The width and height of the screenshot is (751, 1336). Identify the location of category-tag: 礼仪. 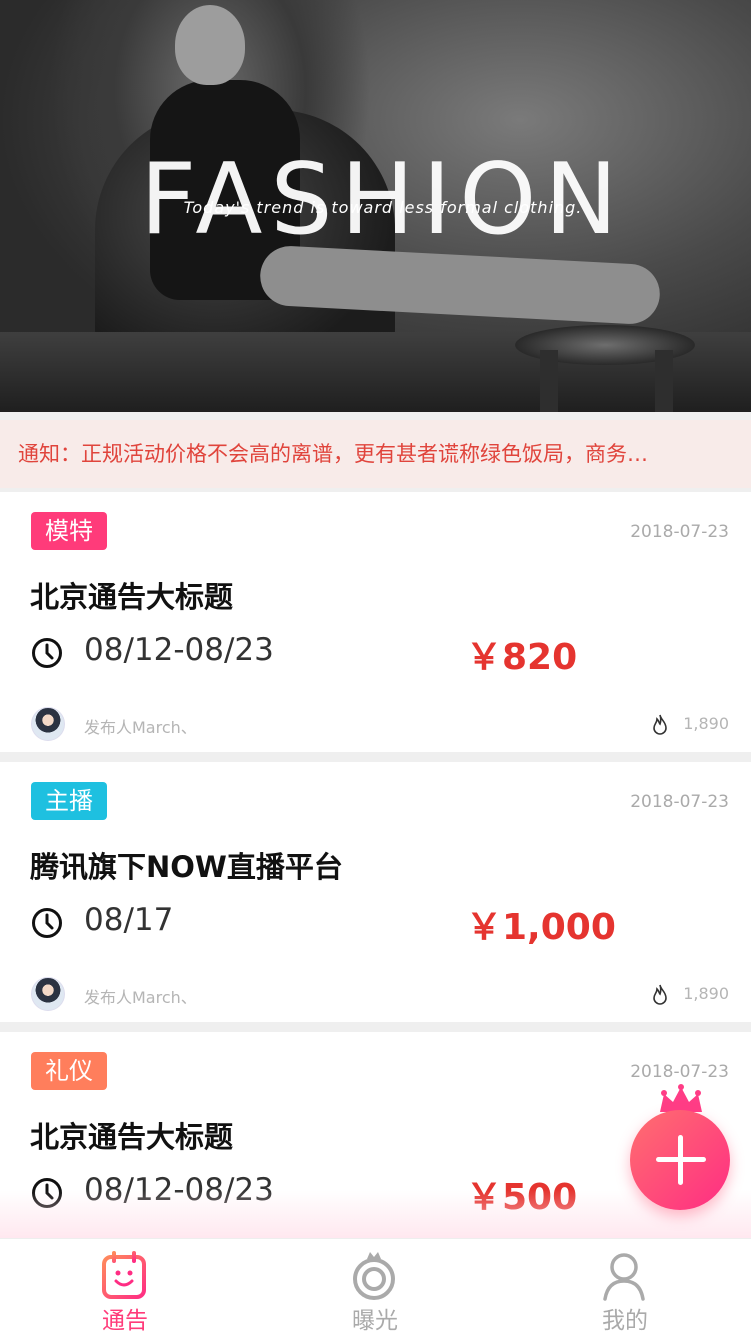
(69, 1071).